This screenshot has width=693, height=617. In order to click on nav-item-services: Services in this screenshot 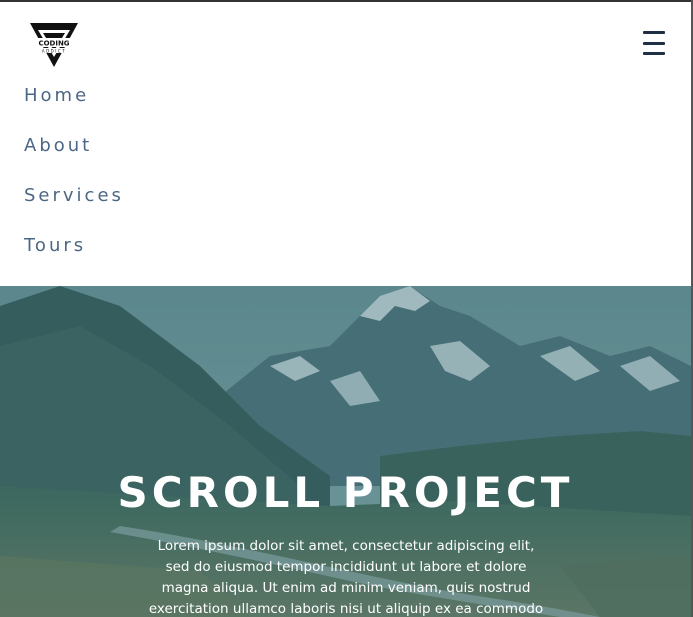, I will do `click(74, 207)`.